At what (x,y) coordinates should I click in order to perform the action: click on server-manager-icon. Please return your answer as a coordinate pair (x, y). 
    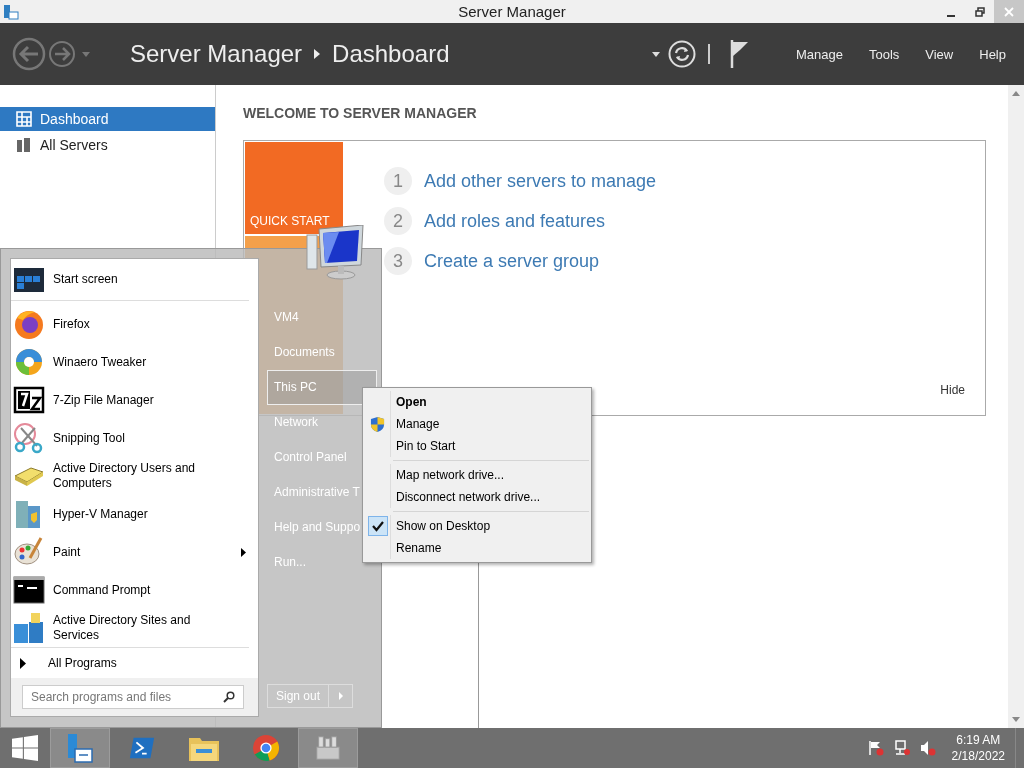
    Looking at the image, I should click on (80, 748).